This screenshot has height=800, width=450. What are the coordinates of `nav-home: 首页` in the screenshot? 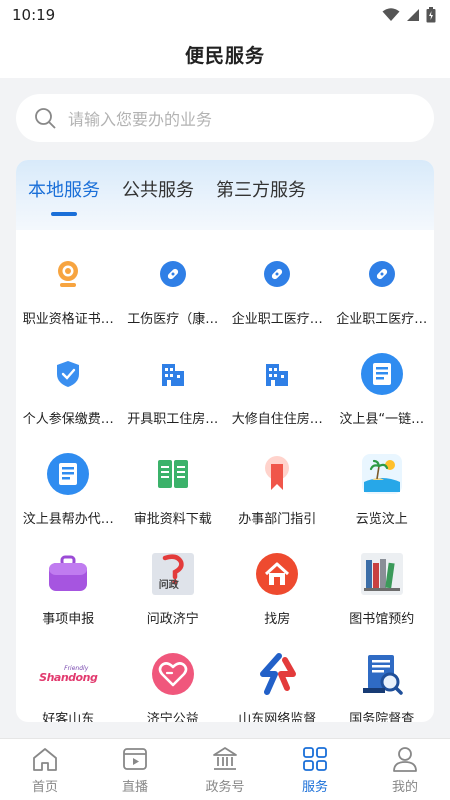 It's located at (45, 769).